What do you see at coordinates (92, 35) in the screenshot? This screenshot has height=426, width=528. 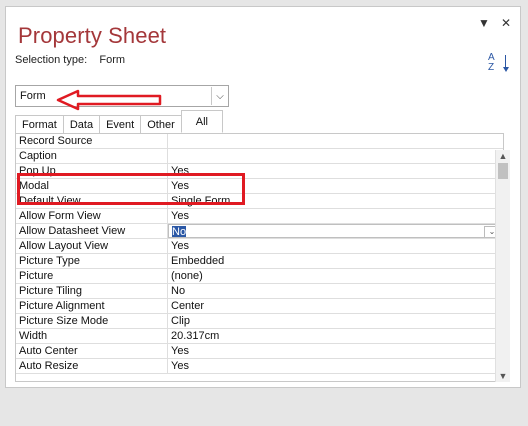 I see `pane-title: Property Sheet` at bounding box center [92, 35].